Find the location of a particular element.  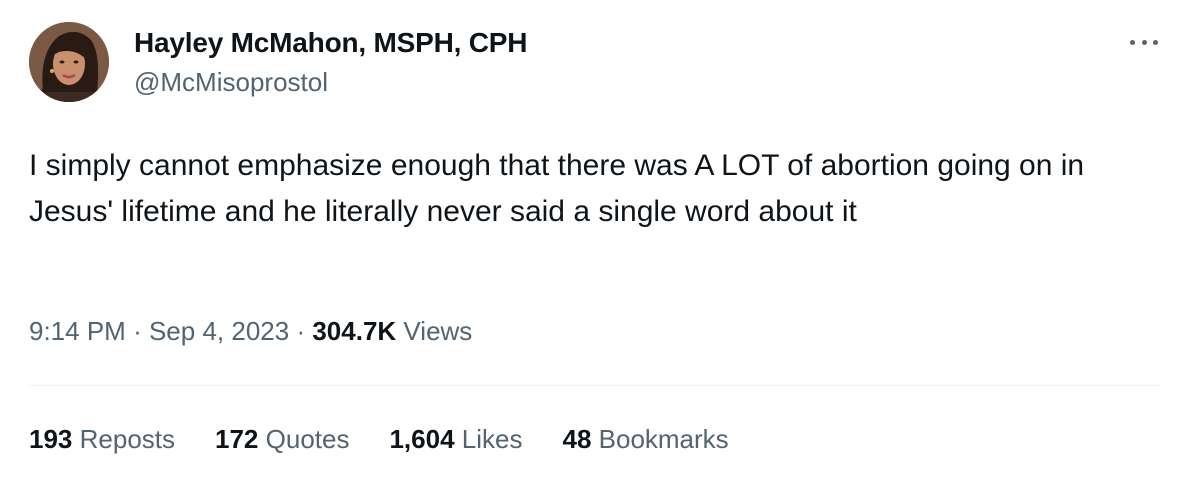

author-handle: @McMisoprostol is located at coordinates (231, 82).